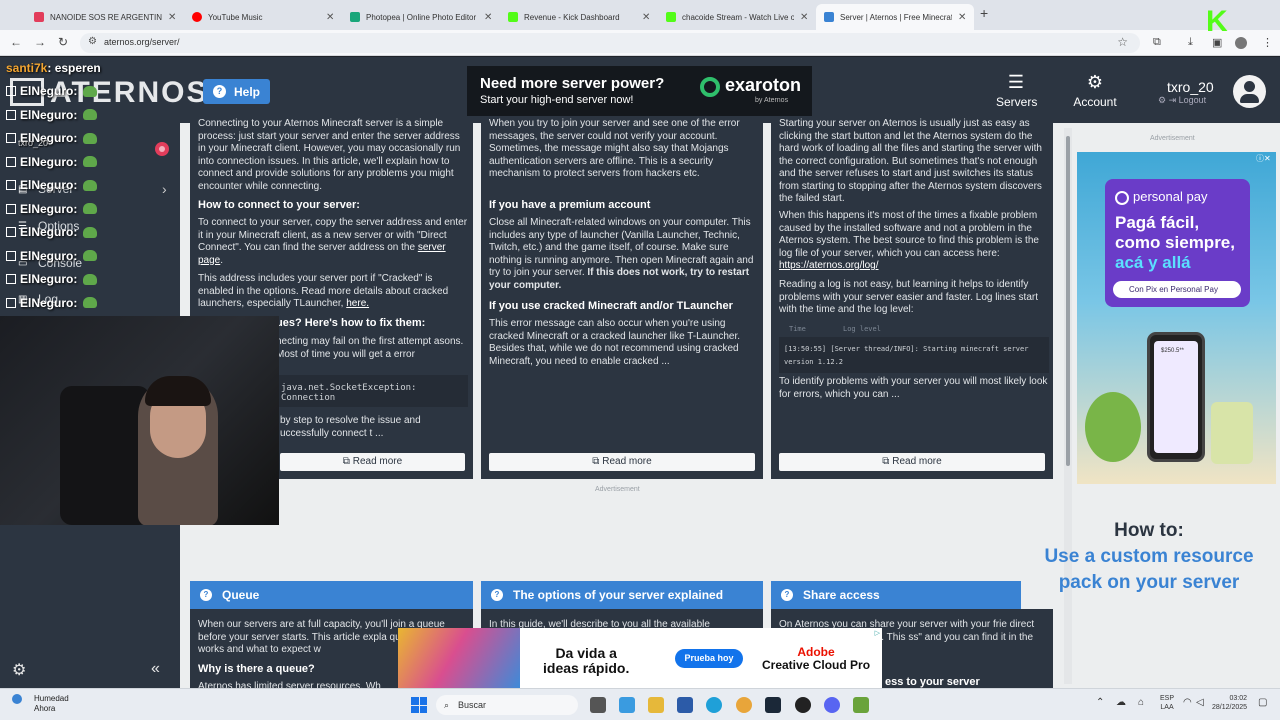 Image resolution: width=1280 pixels, height=720 pixels. What do you see at coordinates (40, 42) in the screenshot?
I see `forward-icon: →` at bounding box center [40, 42].